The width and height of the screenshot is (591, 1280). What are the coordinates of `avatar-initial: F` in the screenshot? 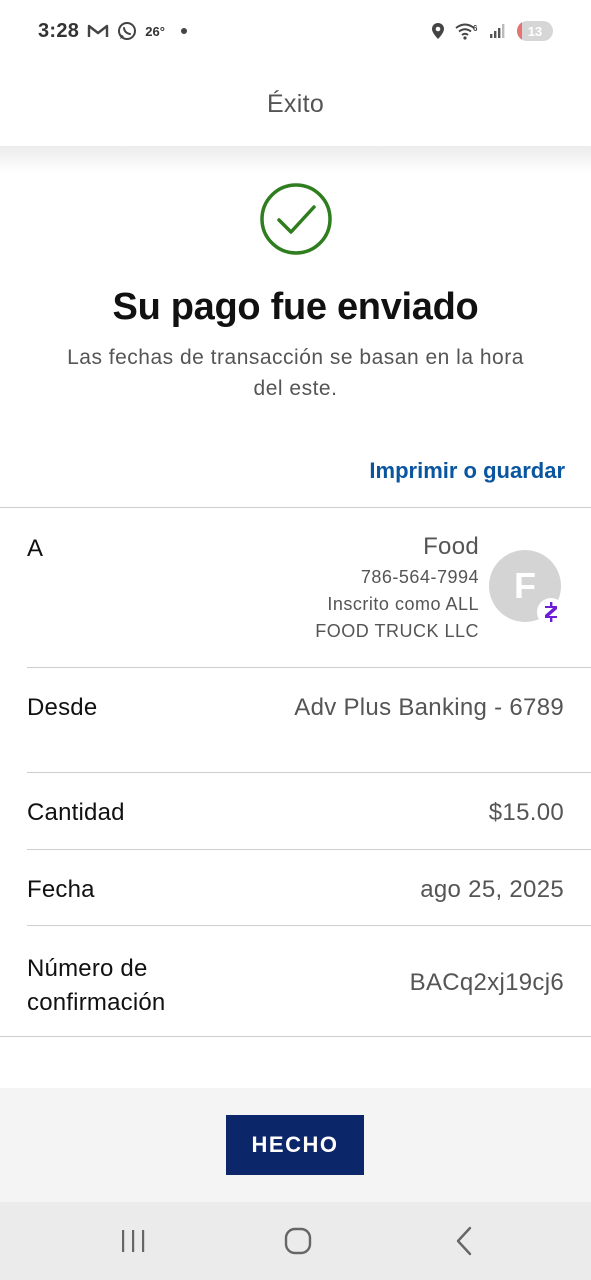 It's located at (525, 585).